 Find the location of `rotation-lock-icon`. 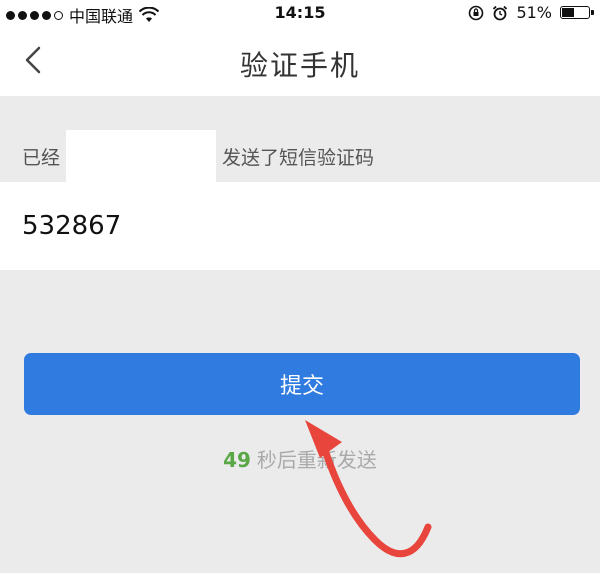

rotation-lock-icon is located at coordinates (476, 12).